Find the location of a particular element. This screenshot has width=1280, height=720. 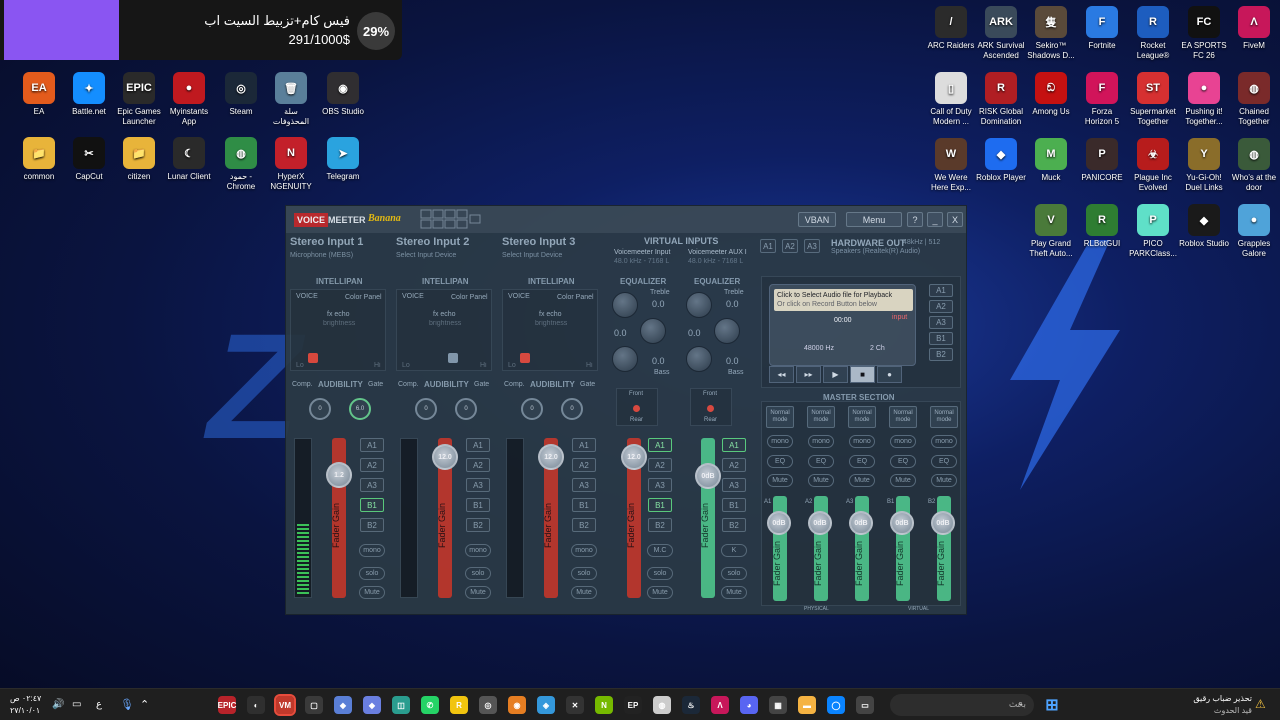

desktop-icon: ඞ Among Us is located at coordinates (1051, 94).